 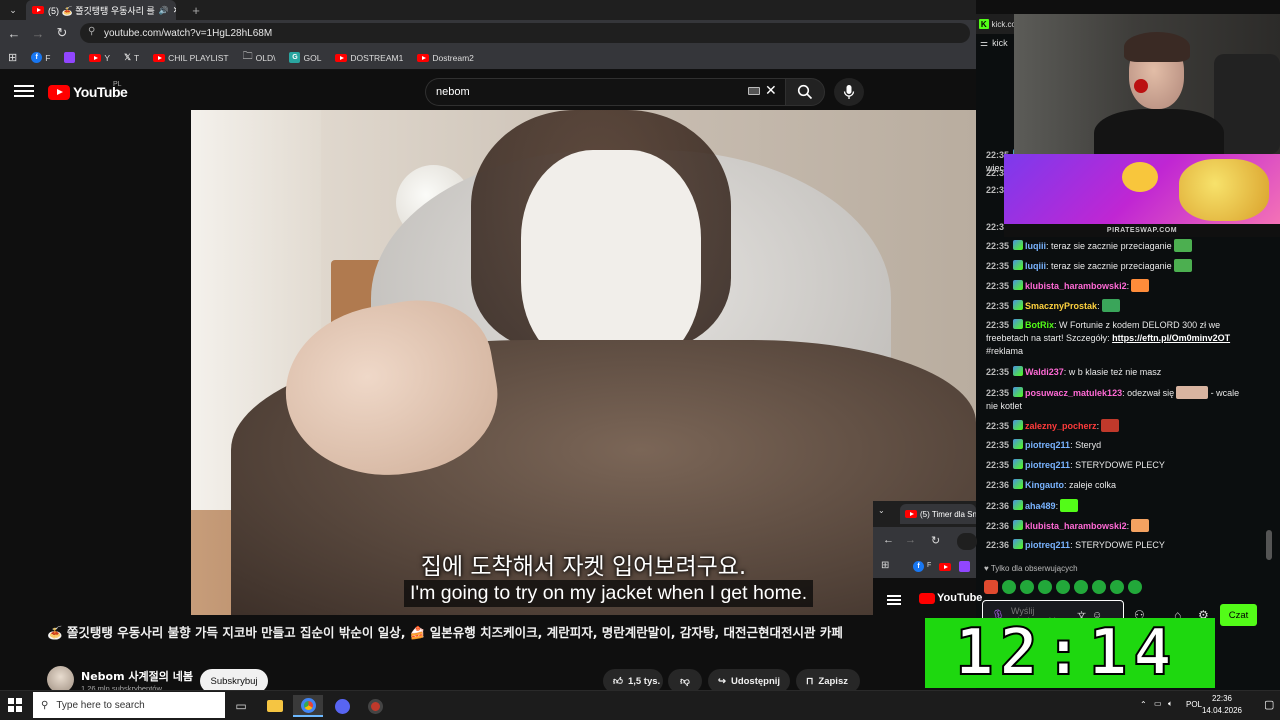 What do you see at coordinates (805, 92) in the screenshot?
I see `search-button` at bounding box center [805, 92].